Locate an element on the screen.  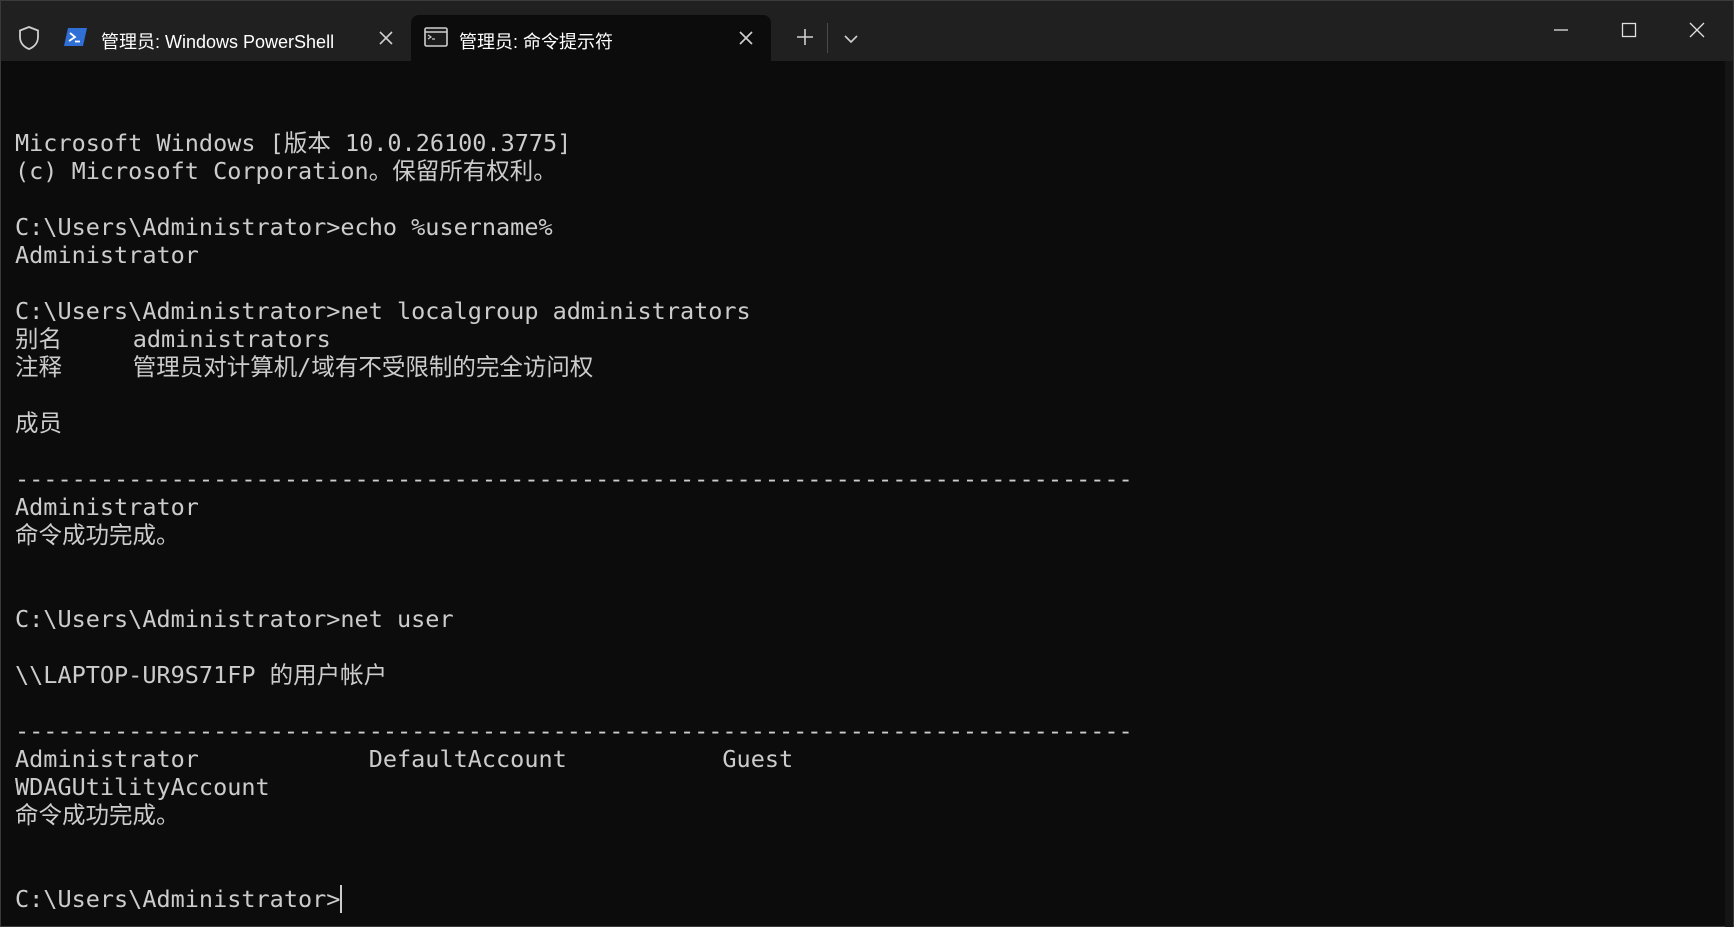
command-prompt: C:\Users\Administrator> is located at coordinates (862, 899).